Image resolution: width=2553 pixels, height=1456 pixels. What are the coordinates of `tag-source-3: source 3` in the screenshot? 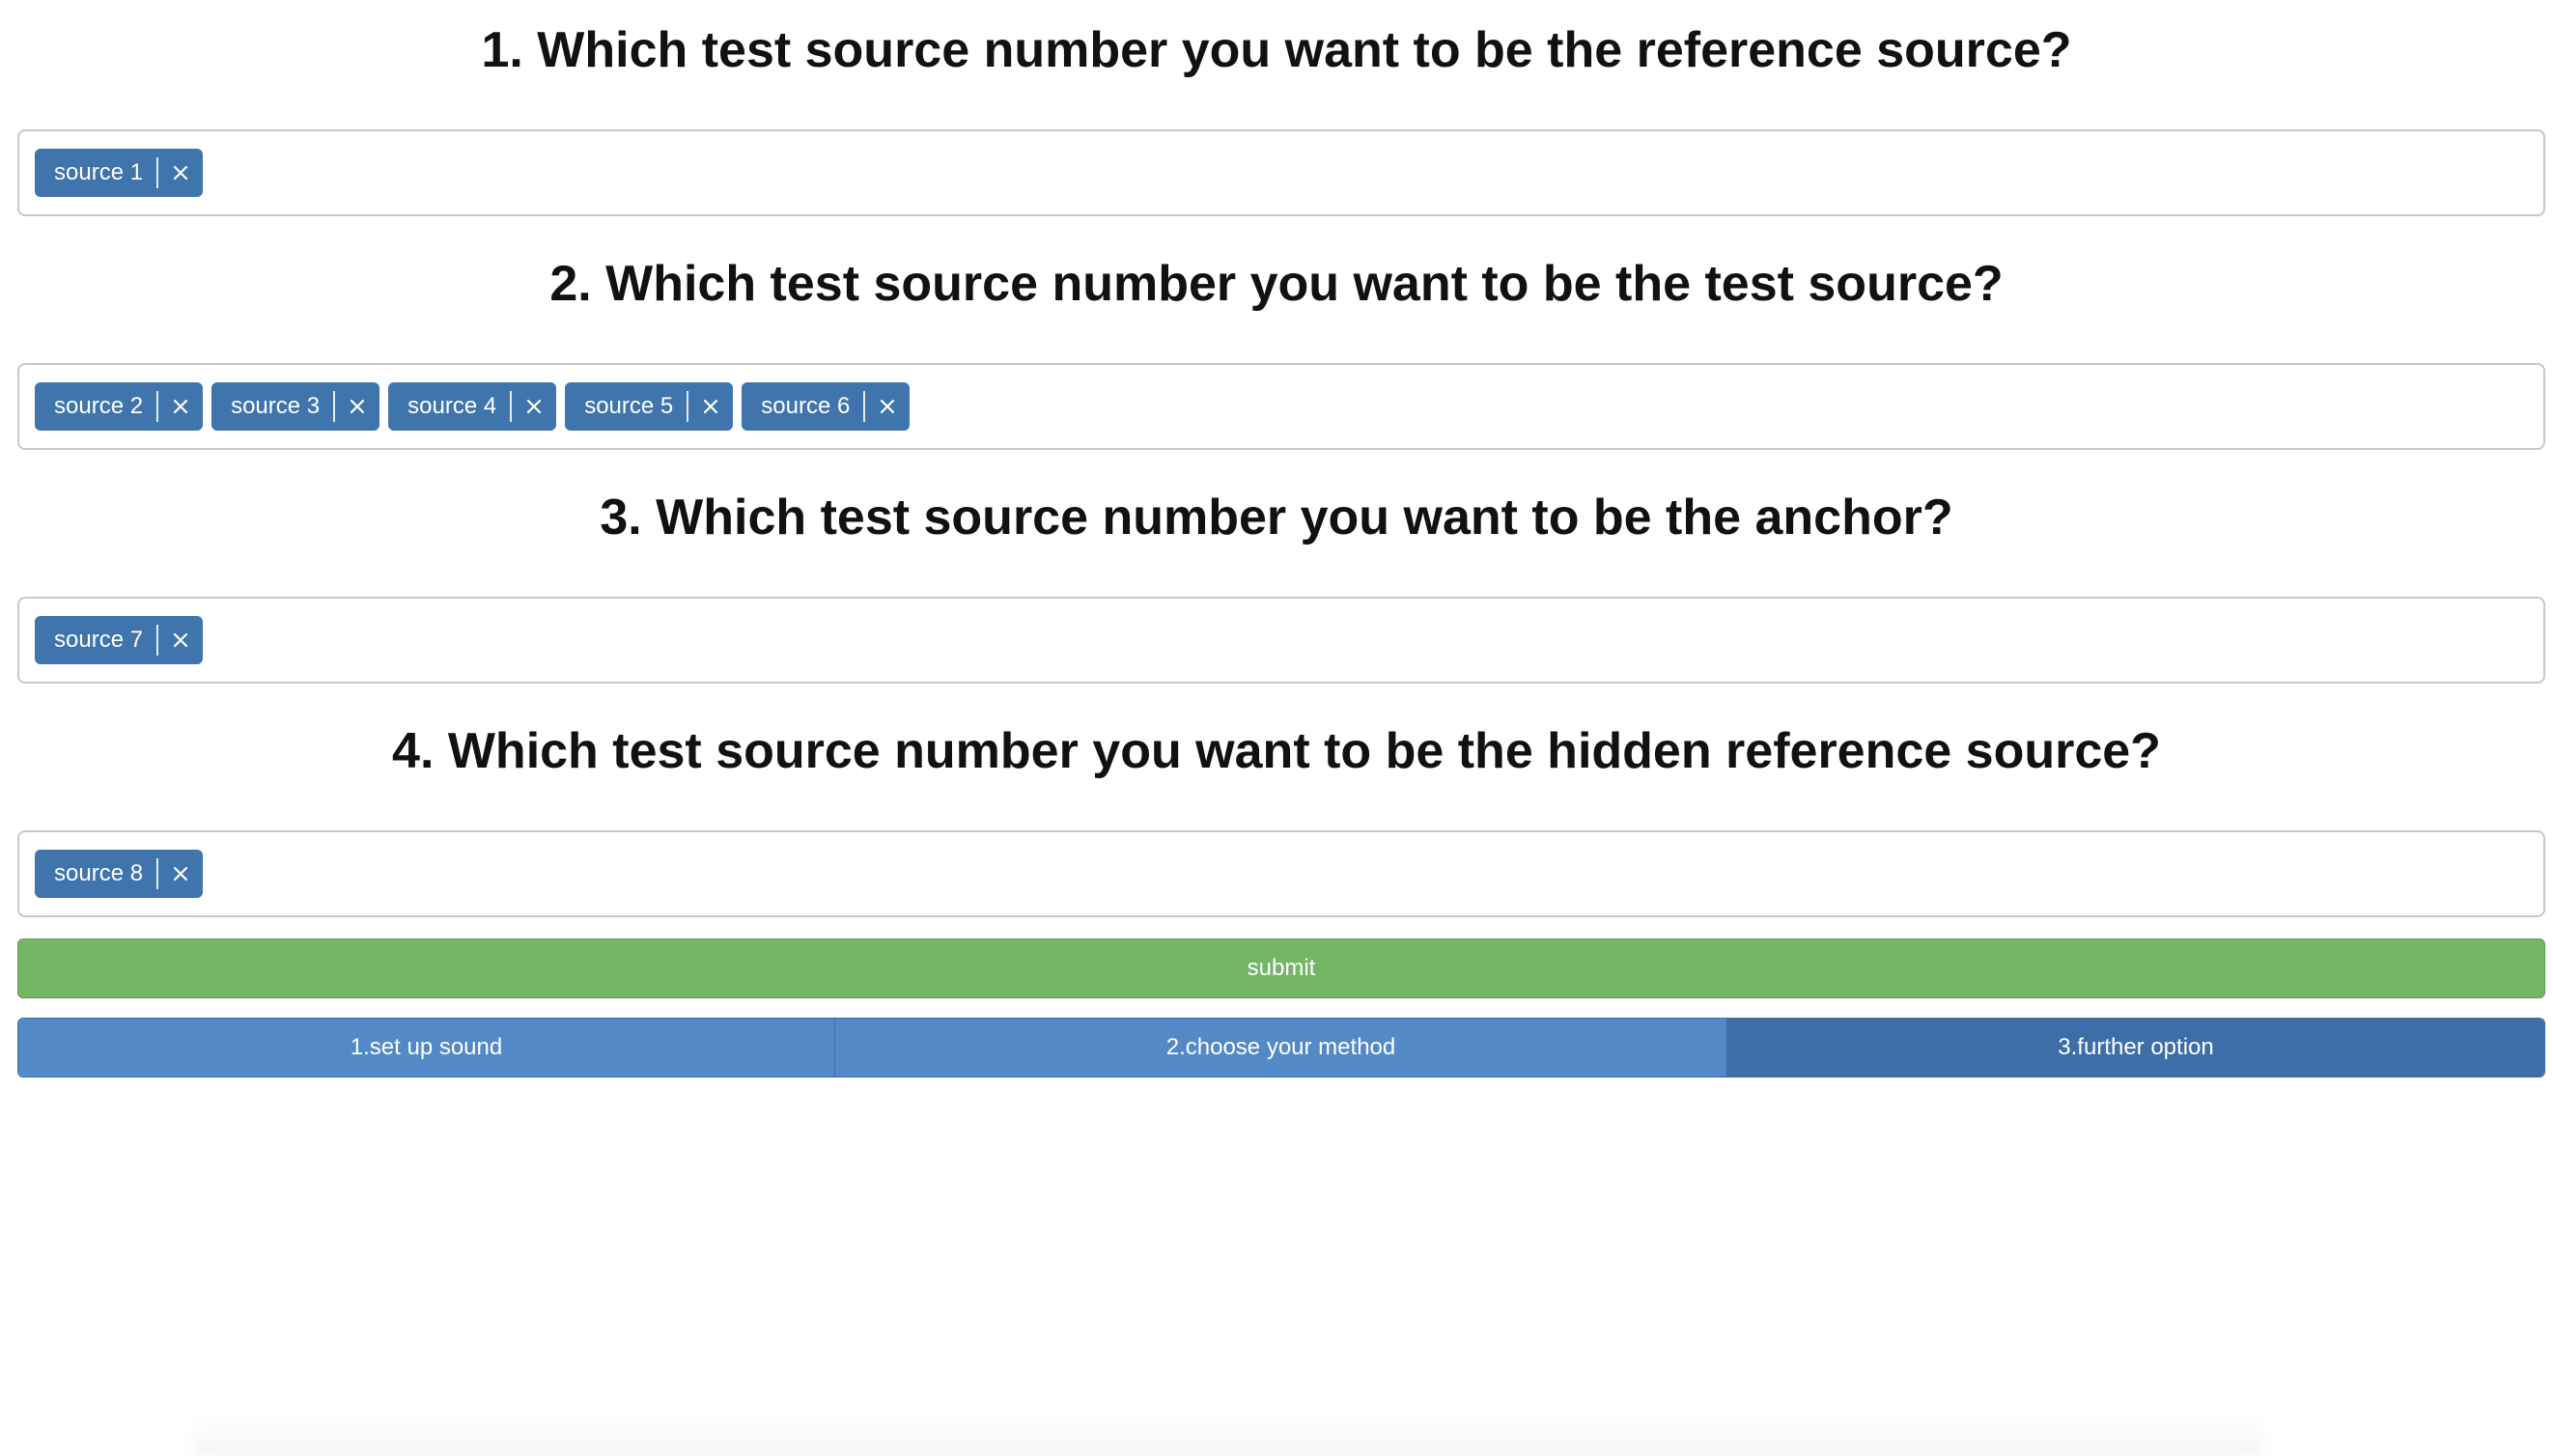 It's located at (295, 407).